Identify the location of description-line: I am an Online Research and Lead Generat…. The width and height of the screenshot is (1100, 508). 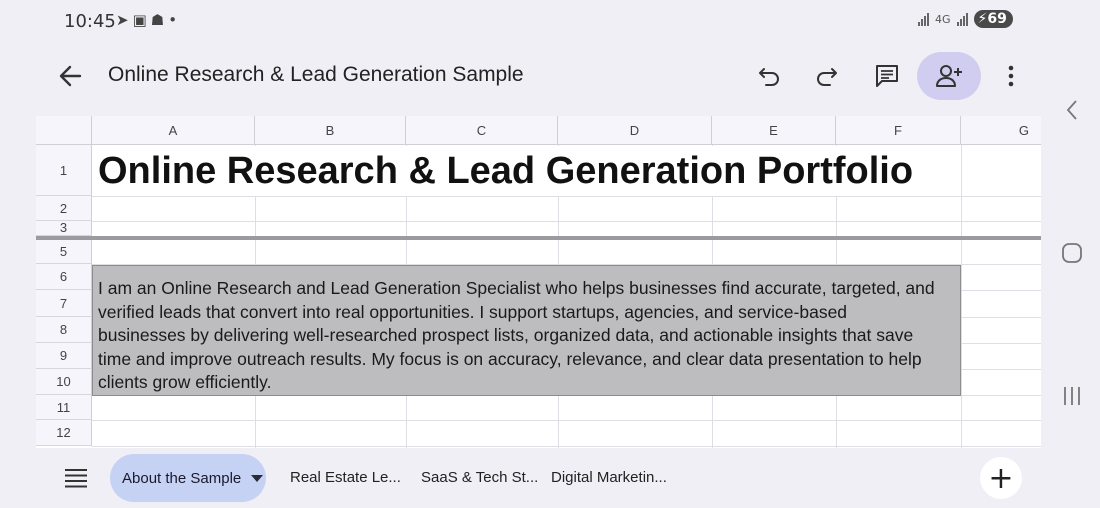
(516, 288).